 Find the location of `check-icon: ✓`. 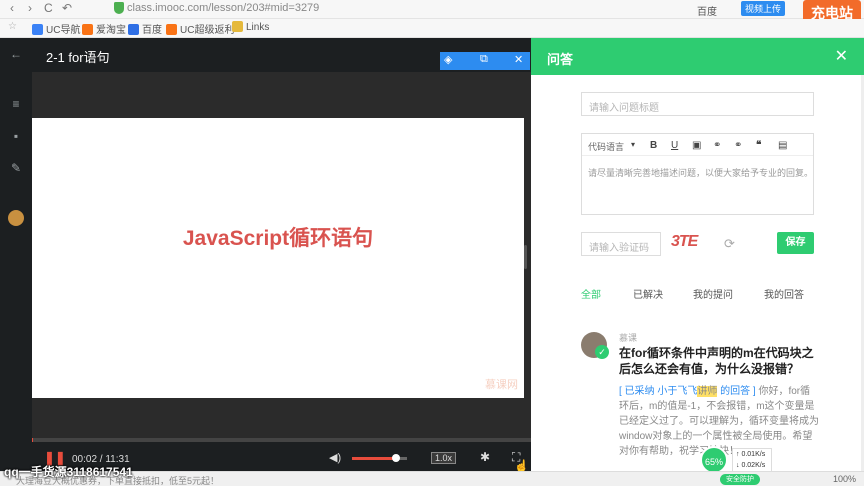

check-icon: ✓ is located at coordinates (602, 352).